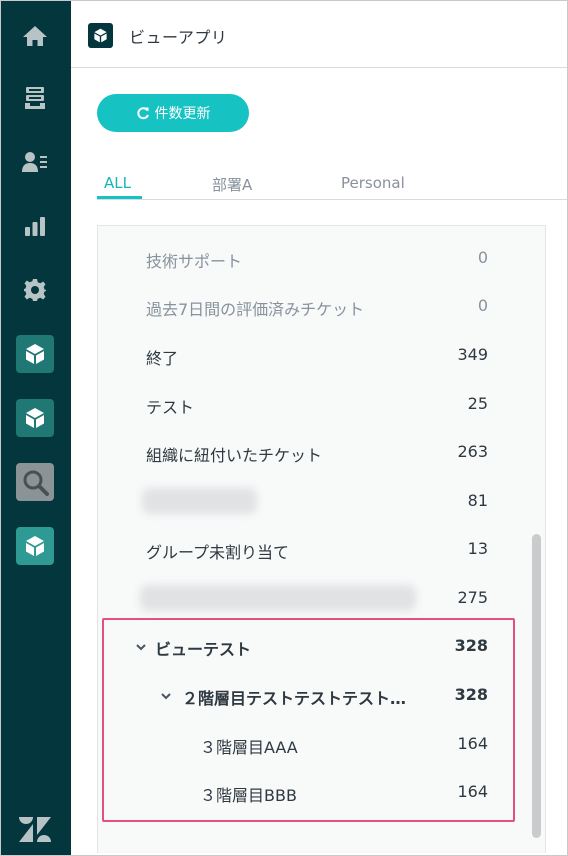 This screenshot has width=568, height=856. What do you see at coordinates (100, 35) in the screenshot?
I see `app-logo-icon` at bounding box center [100, 35].